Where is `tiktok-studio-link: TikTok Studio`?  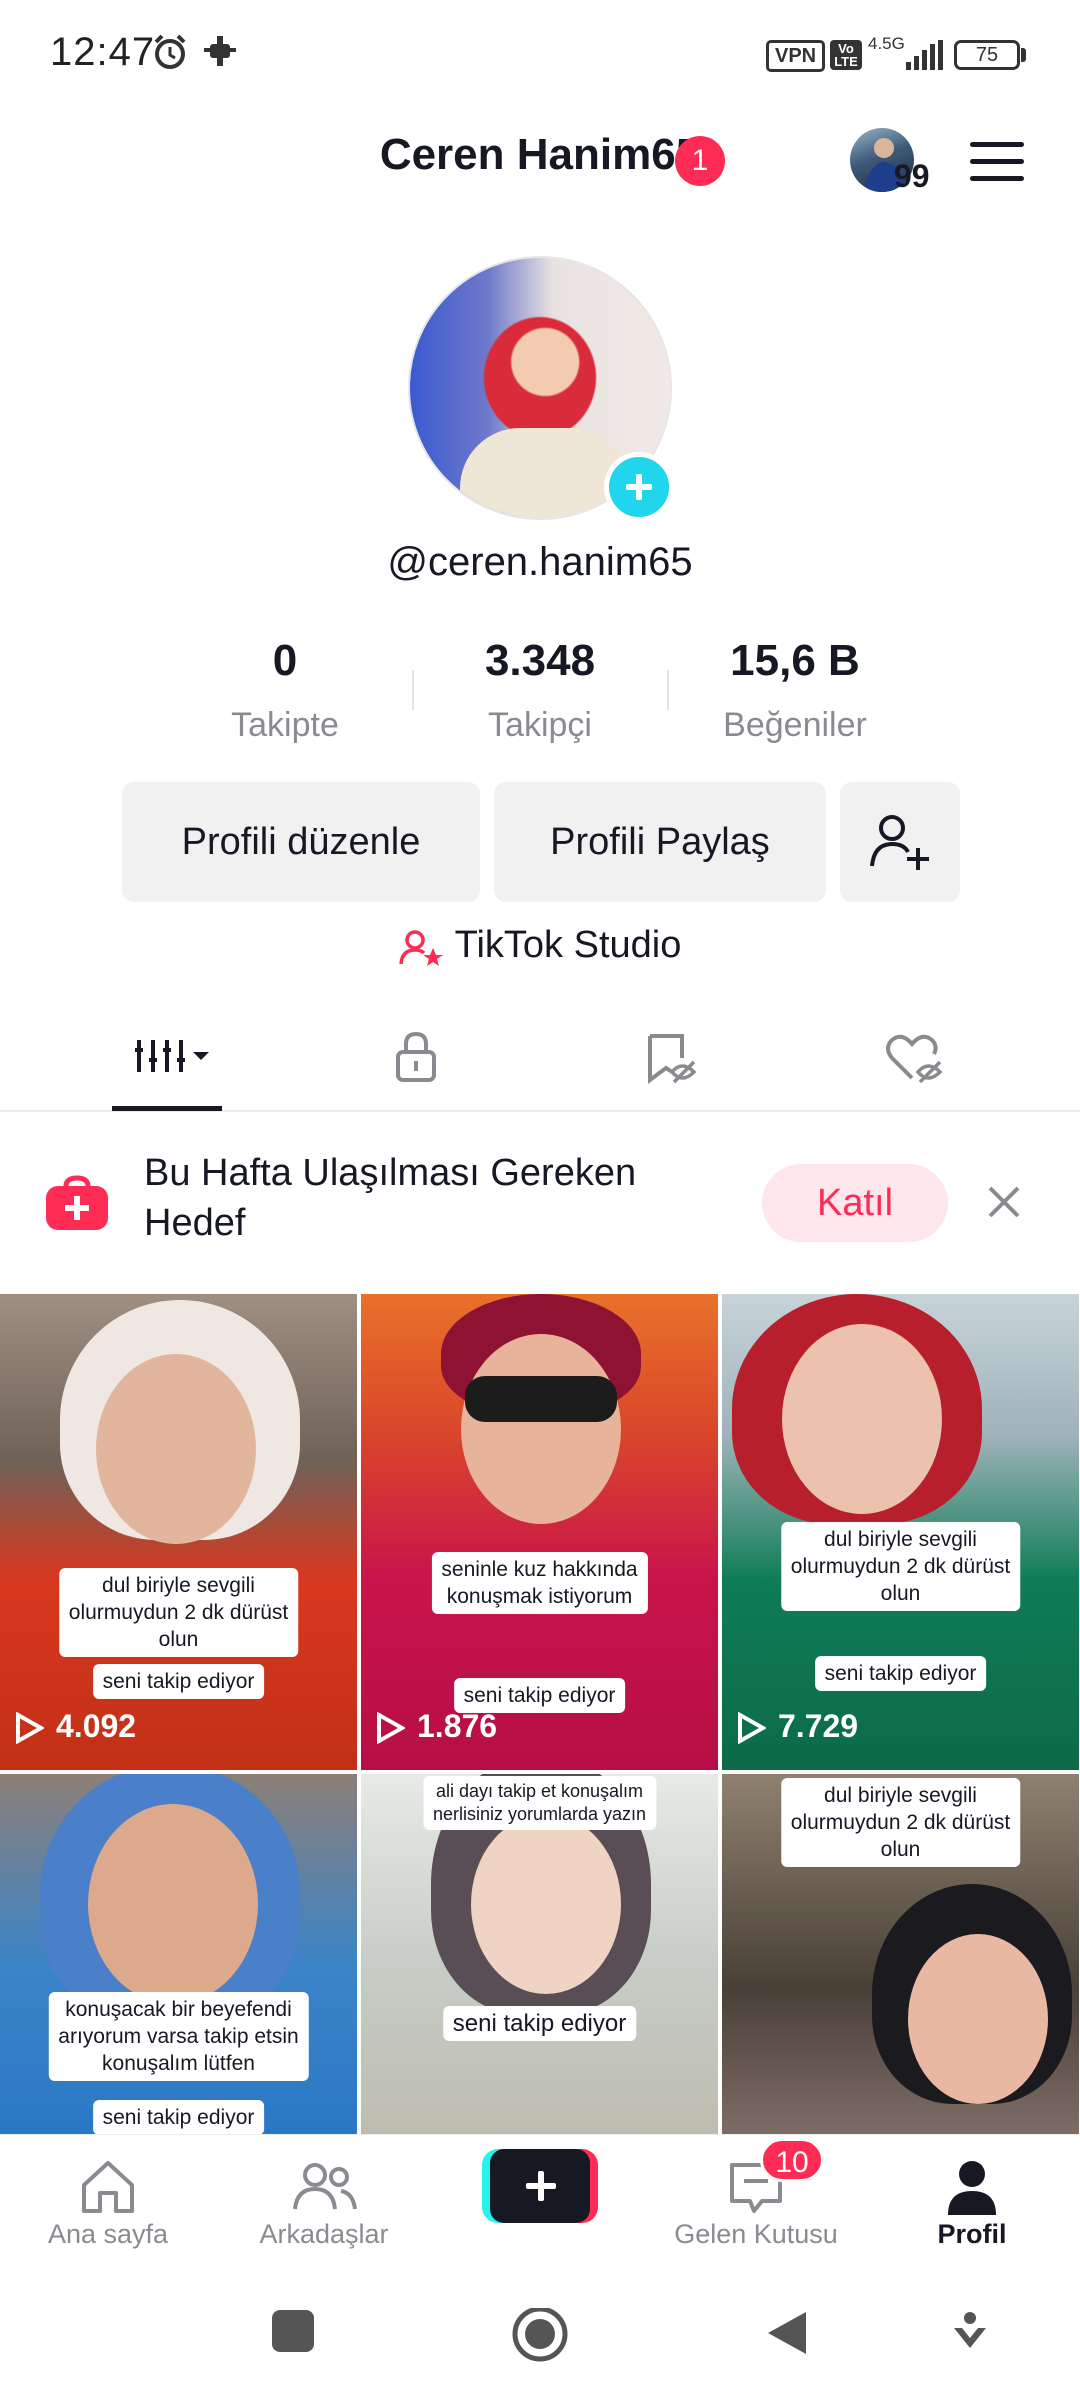
tiktok-studio-link: TikTok Studio is located at coordinates (540, 945).